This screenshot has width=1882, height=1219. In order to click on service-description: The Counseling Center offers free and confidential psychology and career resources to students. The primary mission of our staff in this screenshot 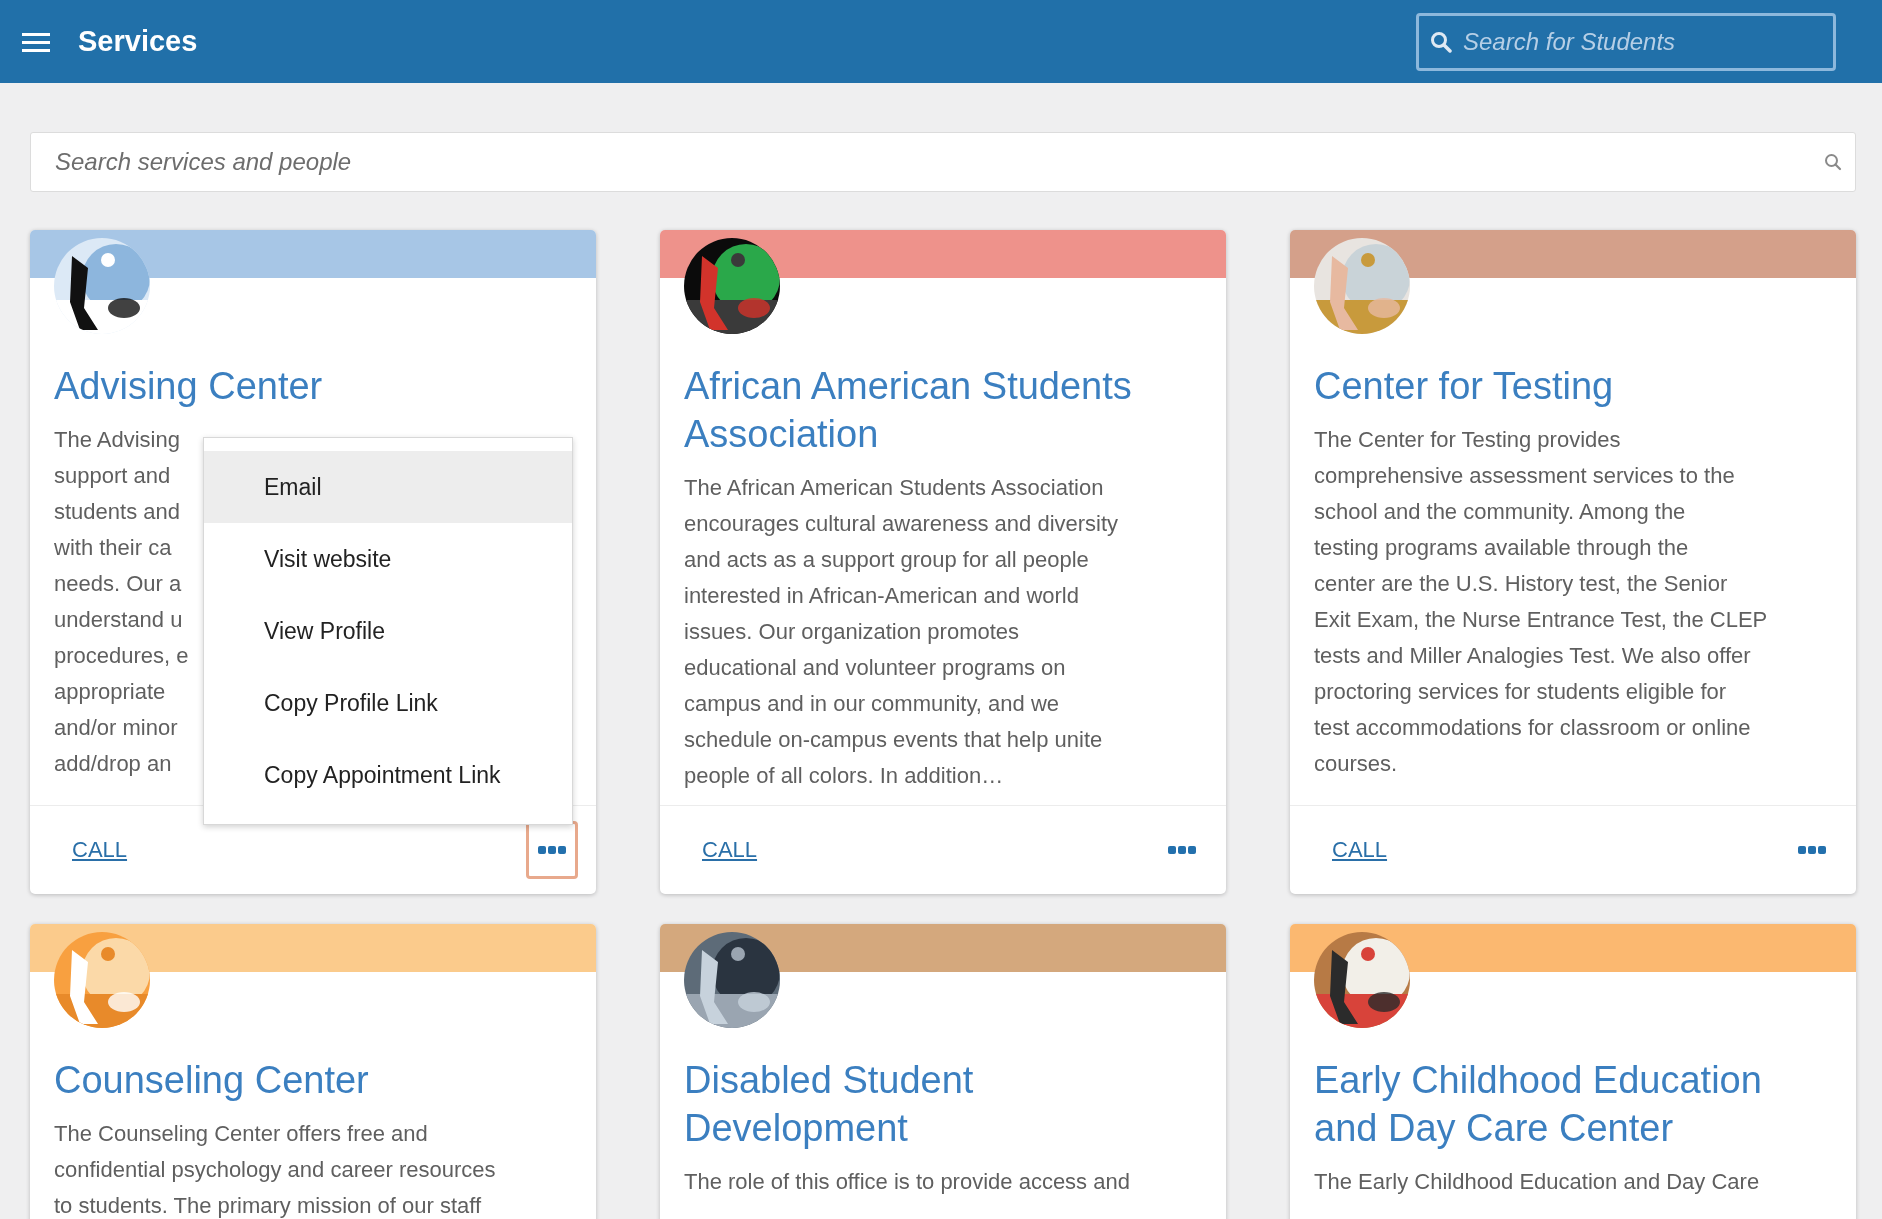, I will do `click(275, 1169)`.